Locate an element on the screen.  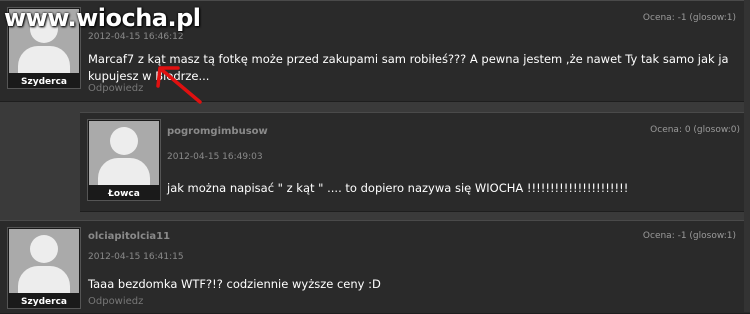
comment-date: 2012-04-15 16:41:15 is located at coordinates (136, 257).